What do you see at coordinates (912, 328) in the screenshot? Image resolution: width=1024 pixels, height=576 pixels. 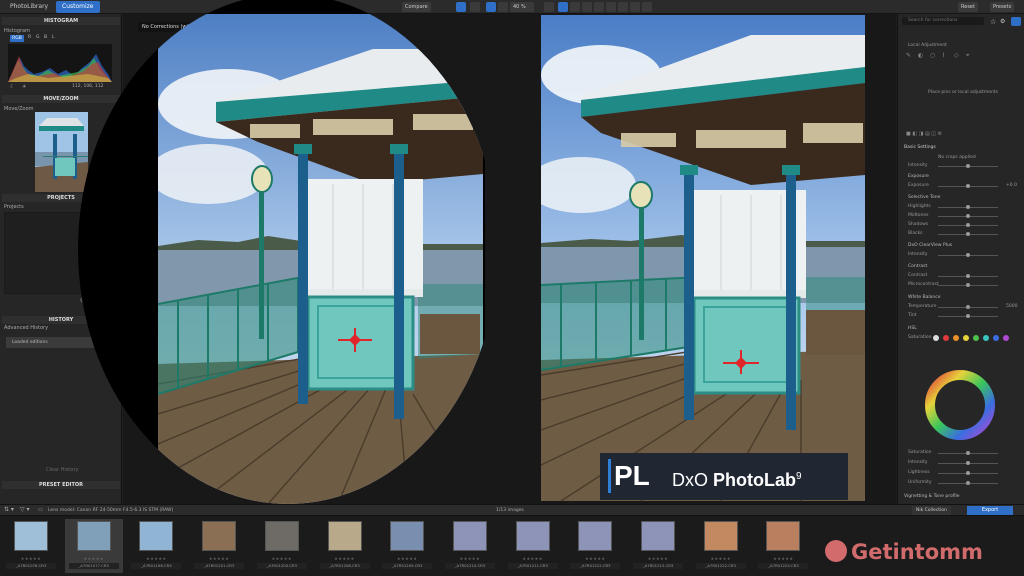 I see `hsl-header: HSL` at bounding box center [912, 328].